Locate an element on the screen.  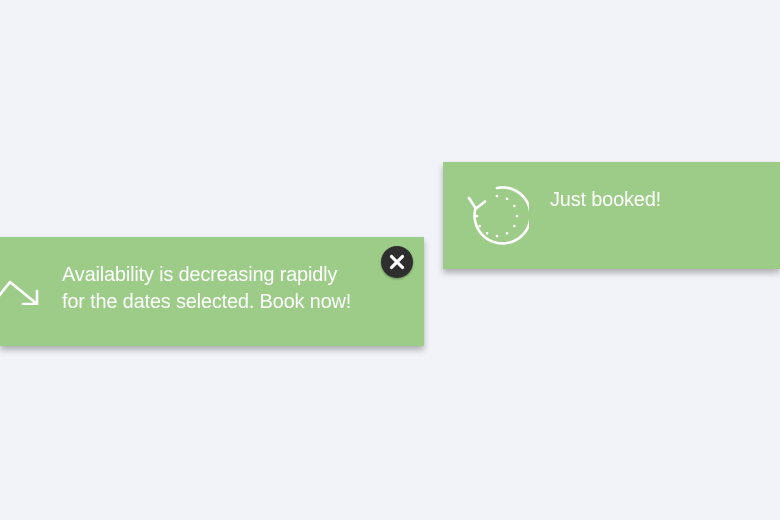
close-button is located at coordinates (397, 262).